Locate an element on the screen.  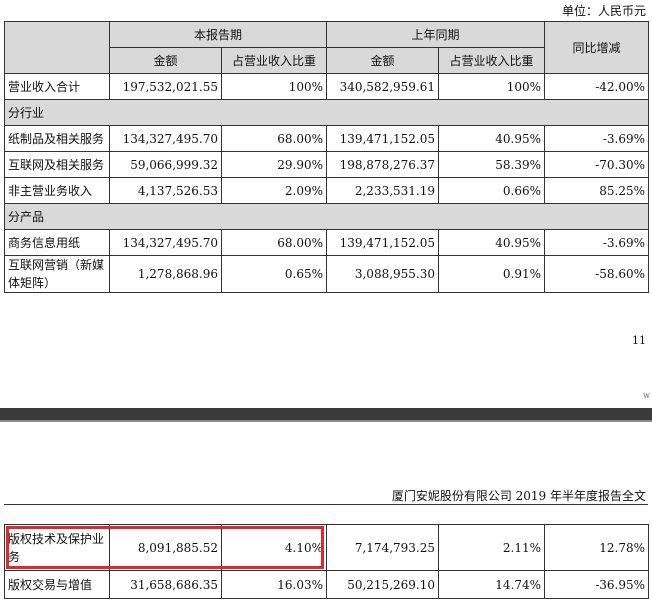
row-label: 版权技术及保护业务 is located at coordinates (57, 547).